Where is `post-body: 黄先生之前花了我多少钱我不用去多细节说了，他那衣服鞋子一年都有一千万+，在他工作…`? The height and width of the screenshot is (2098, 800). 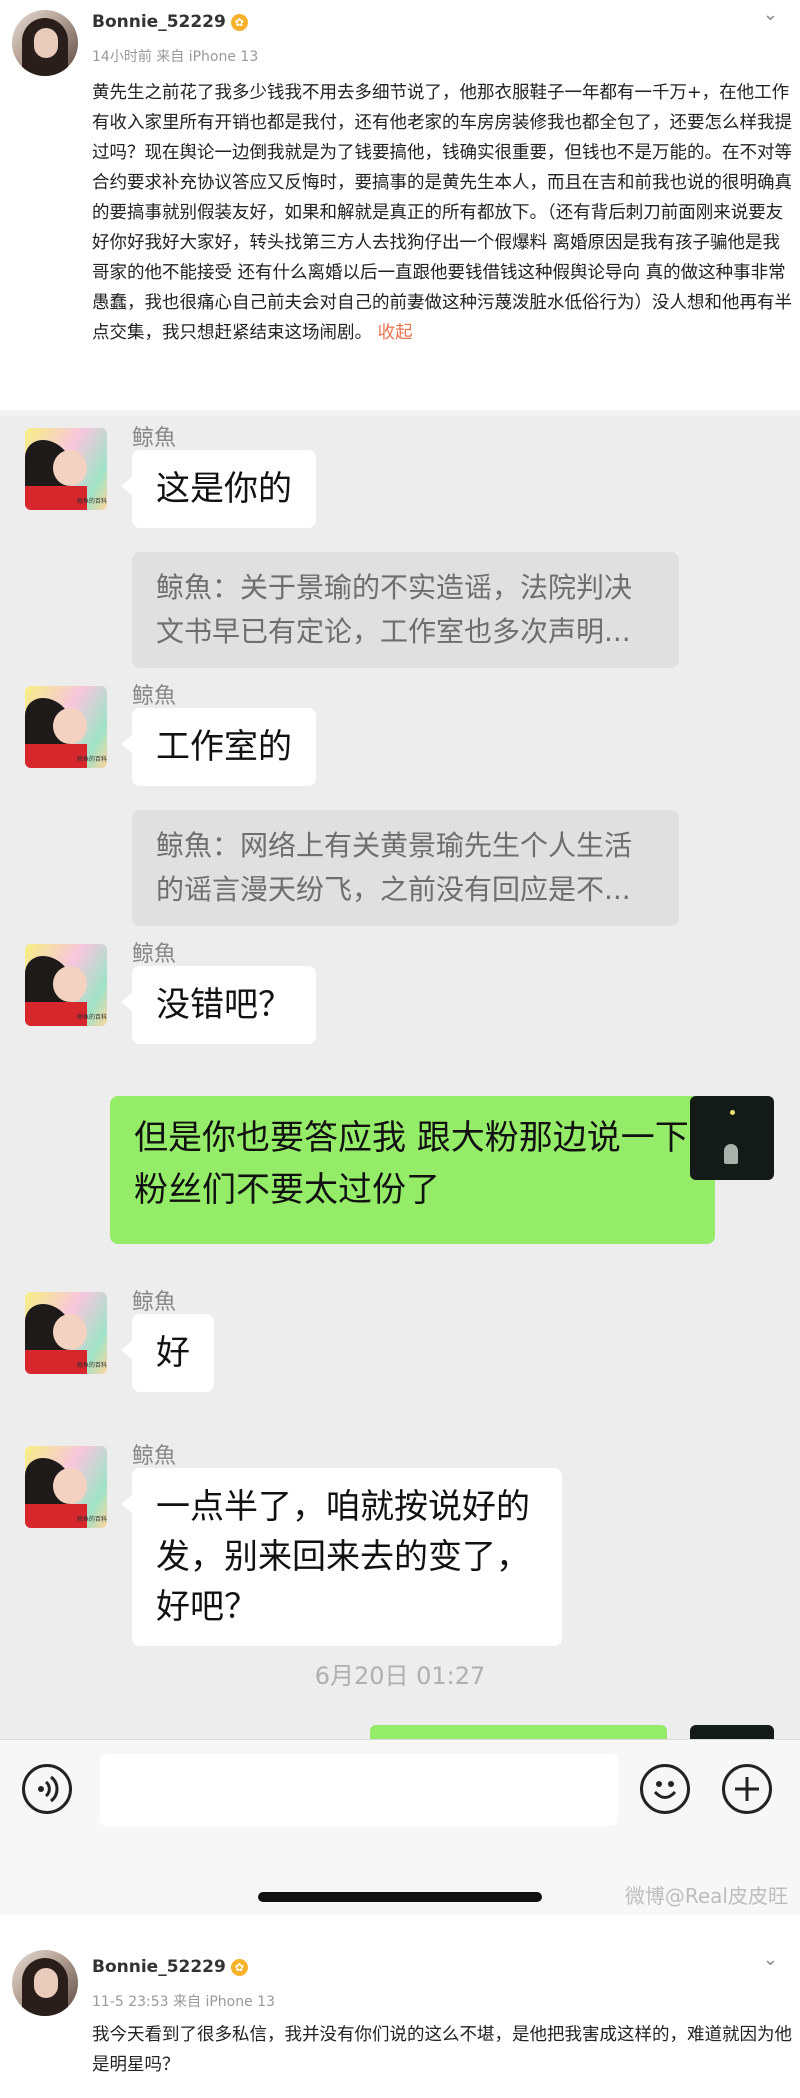 post-body: 黄先生之前花了我多少钱我不用去多细节说了，他那衣服鞋子一年都有一千万+，在他工作… is located at coordinates (442, 213).